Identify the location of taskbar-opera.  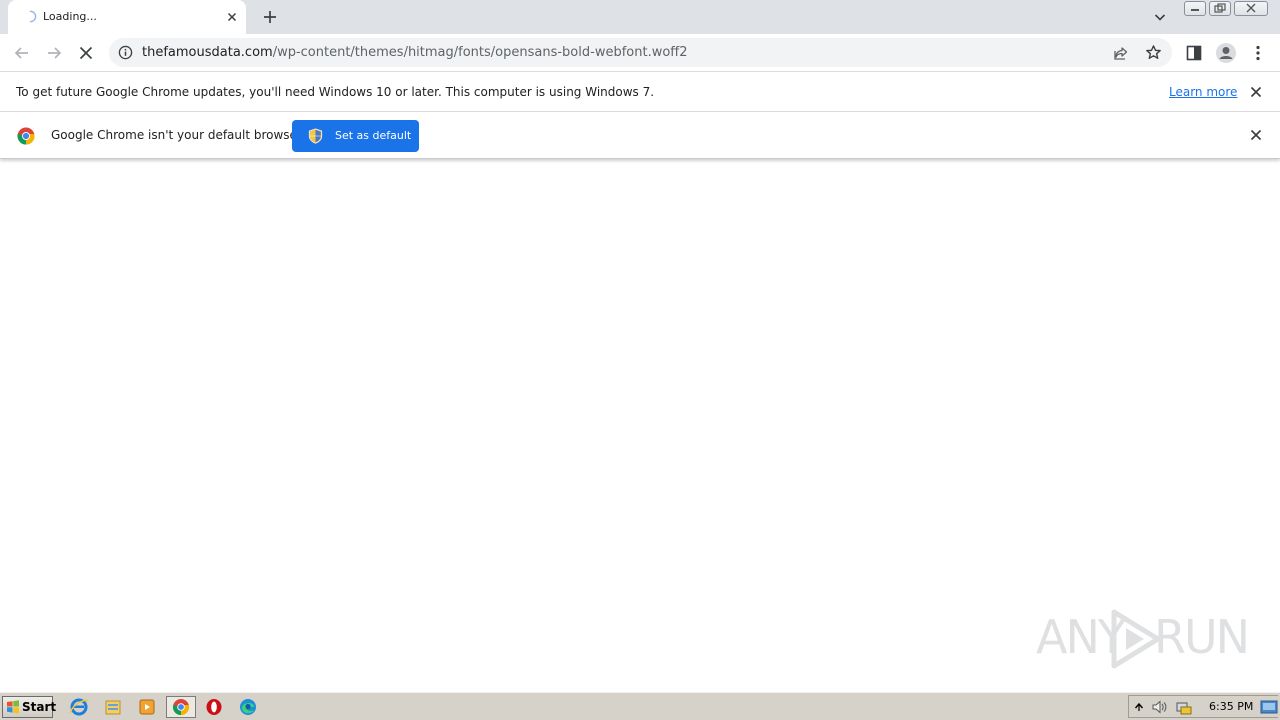
(214, 707).